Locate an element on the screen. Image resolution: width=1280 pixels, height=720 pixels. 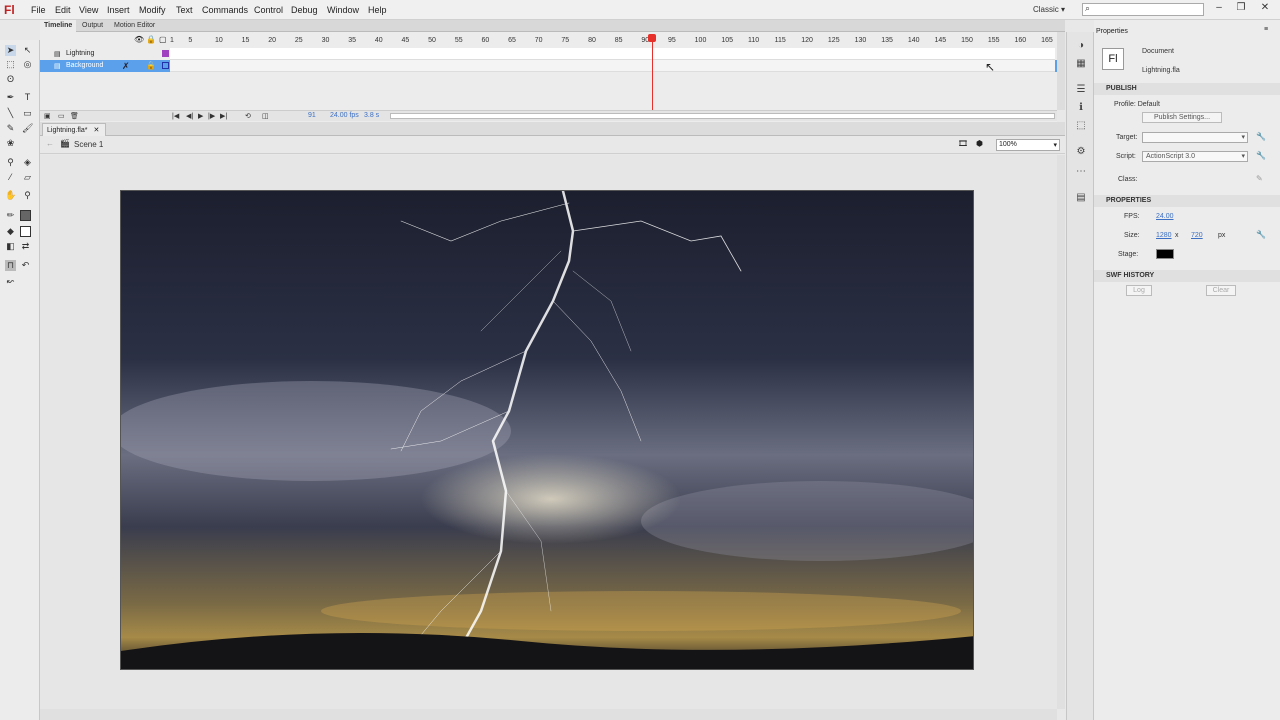
menu-text: Text is located at coordinates (184, 10).